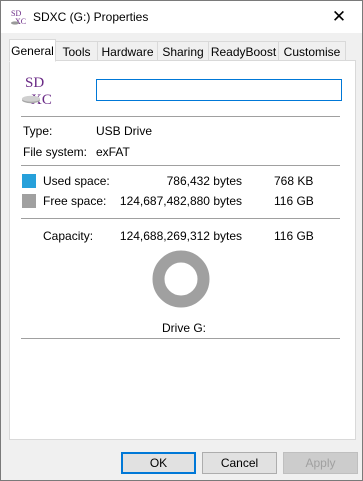 The width and height of the screenshot is (363, 481). Describe the element at coordinates (320, 463) in the screenshot. I see `apply-button: Apply` at that location.